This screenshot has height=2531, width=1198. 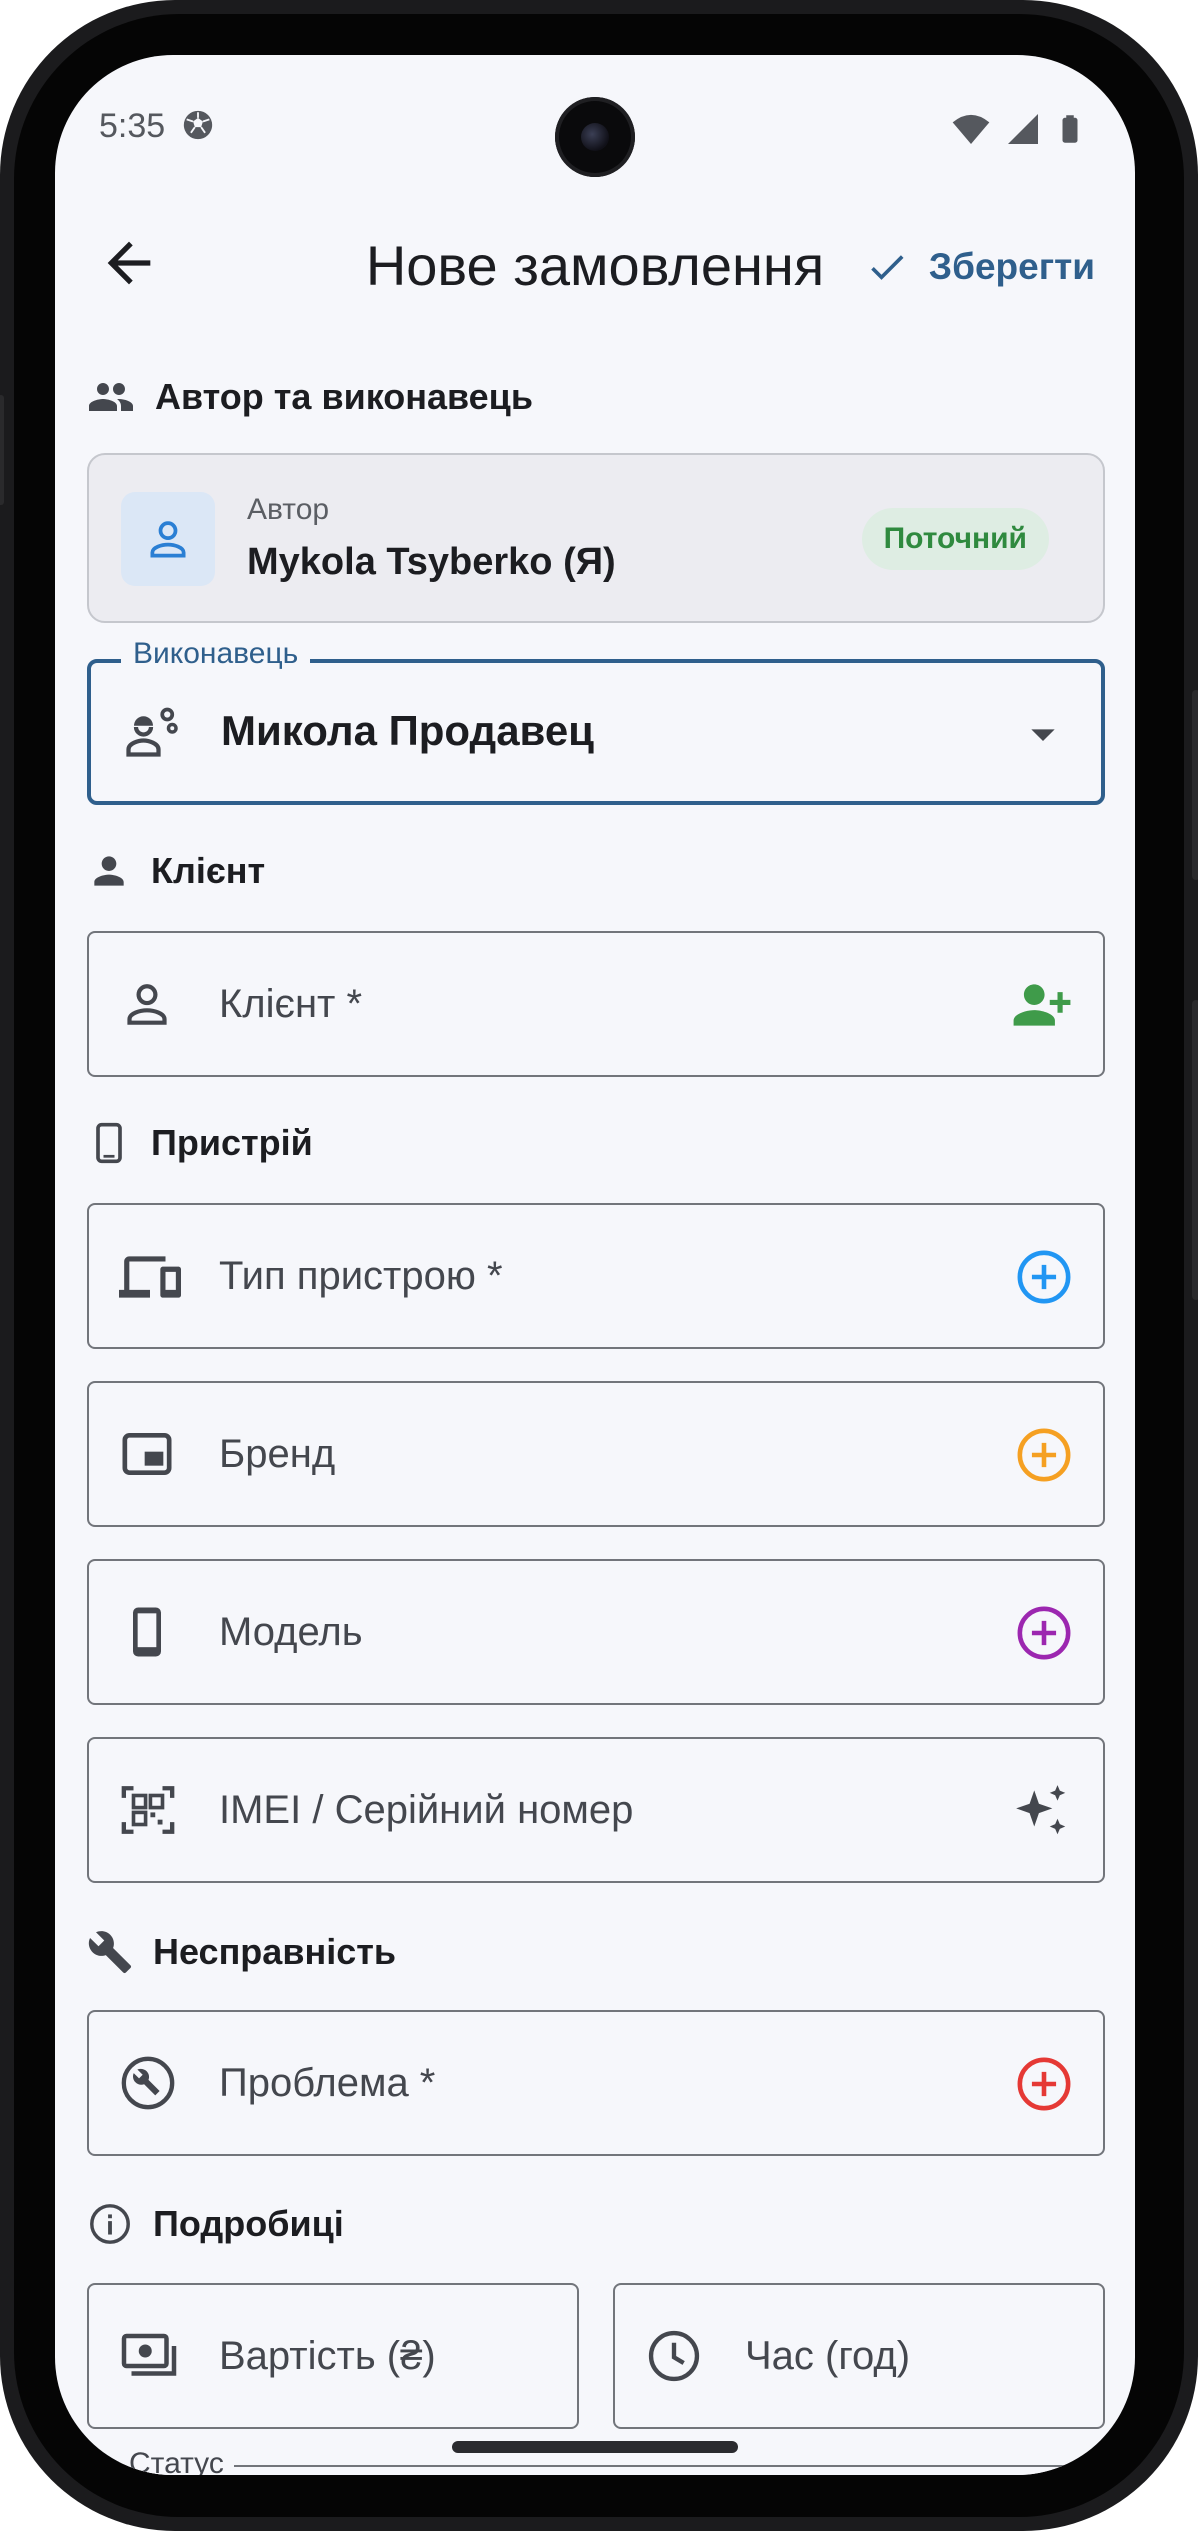 I want to click on brand-field: Бренд, so click(x=596, y=1454).